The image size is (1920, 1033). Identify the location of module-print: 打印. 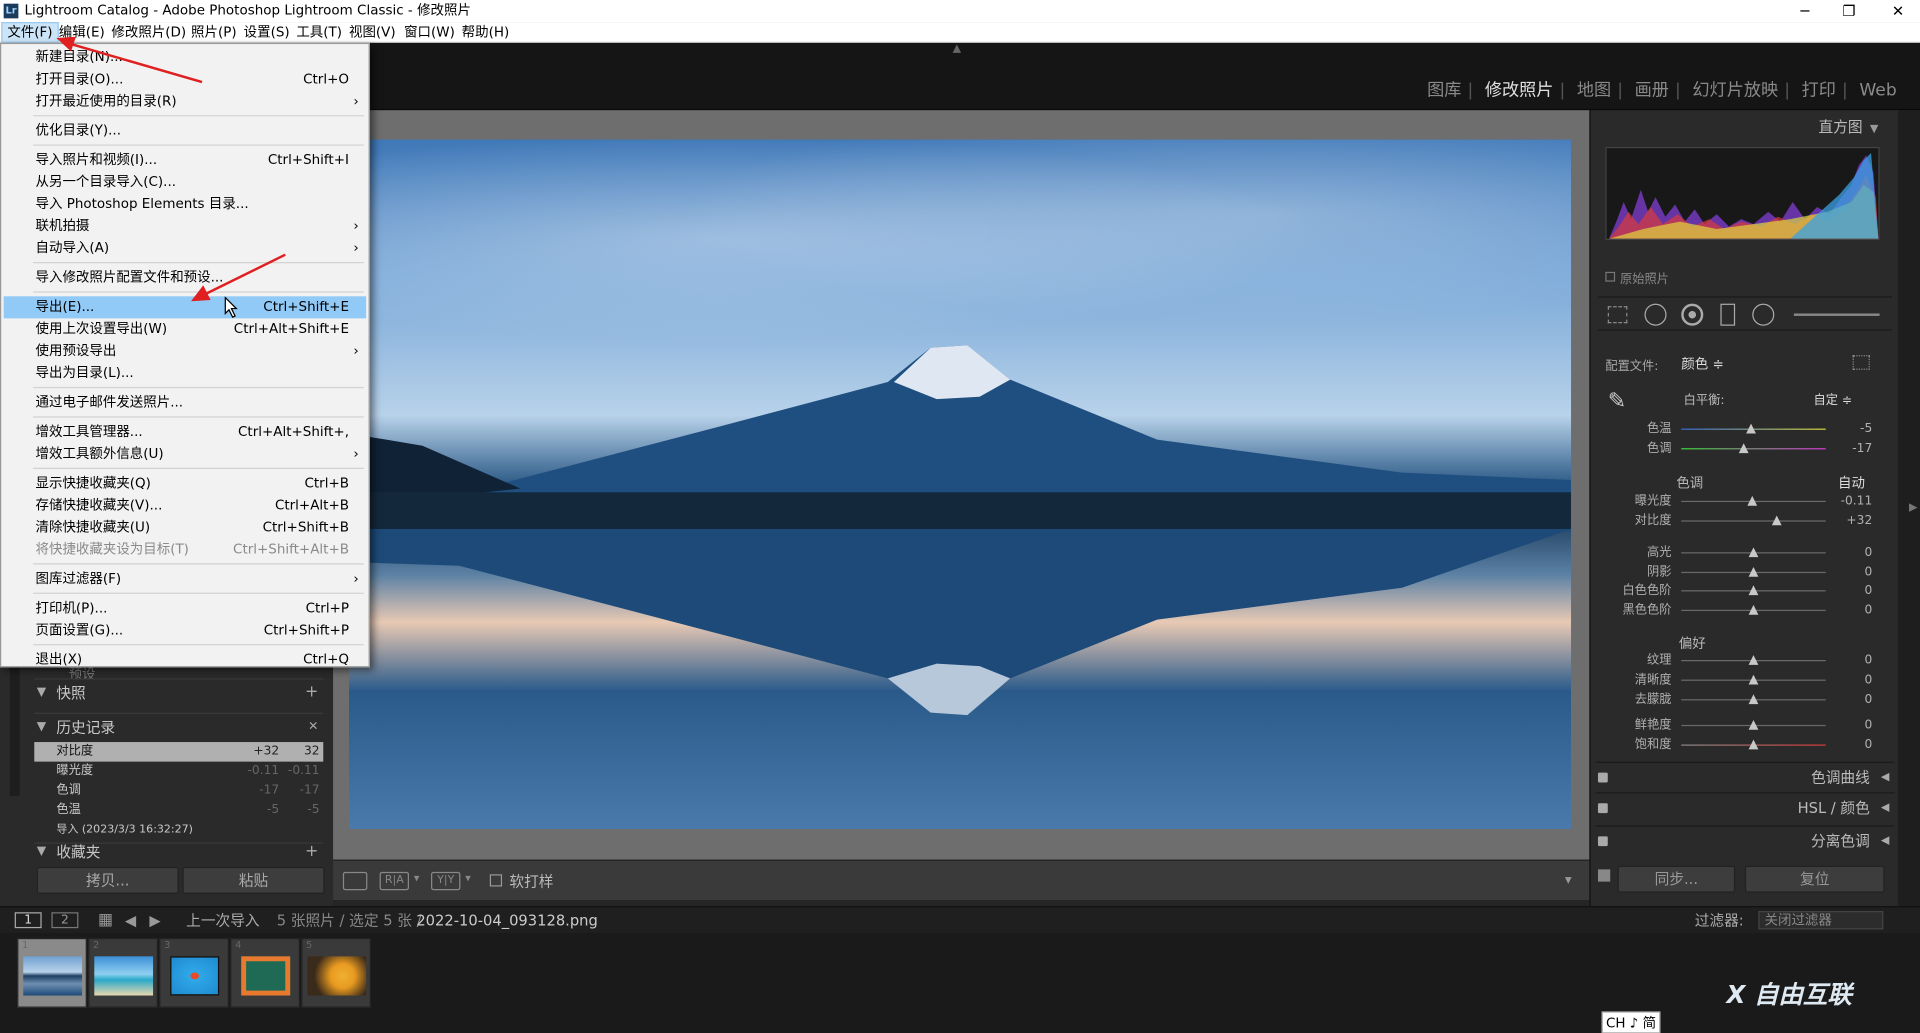
(1819, 89).